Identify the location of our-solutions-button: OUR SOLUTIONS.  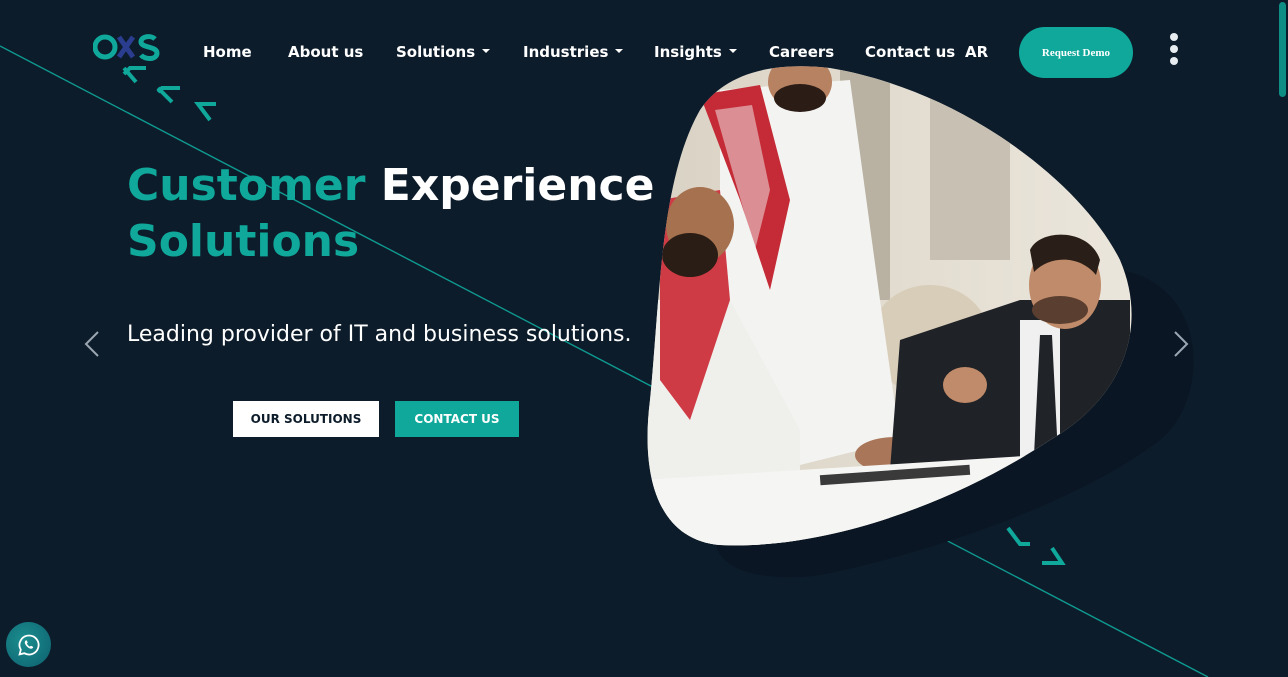
(306, 419).